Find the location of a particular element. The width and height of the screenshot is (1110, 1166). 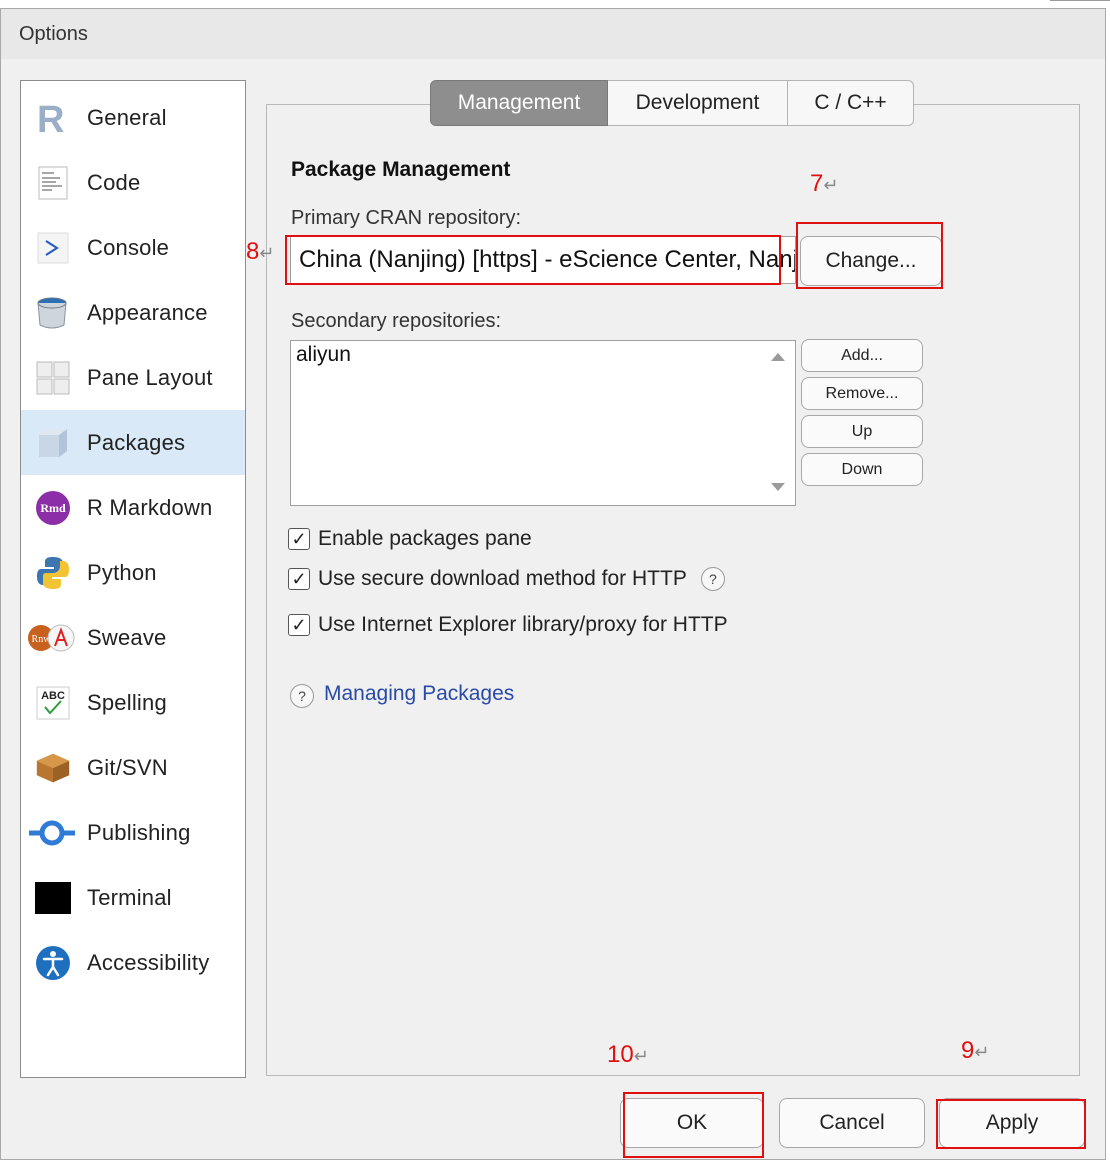

move-down-button: Down is located at coordinates (862, 469).